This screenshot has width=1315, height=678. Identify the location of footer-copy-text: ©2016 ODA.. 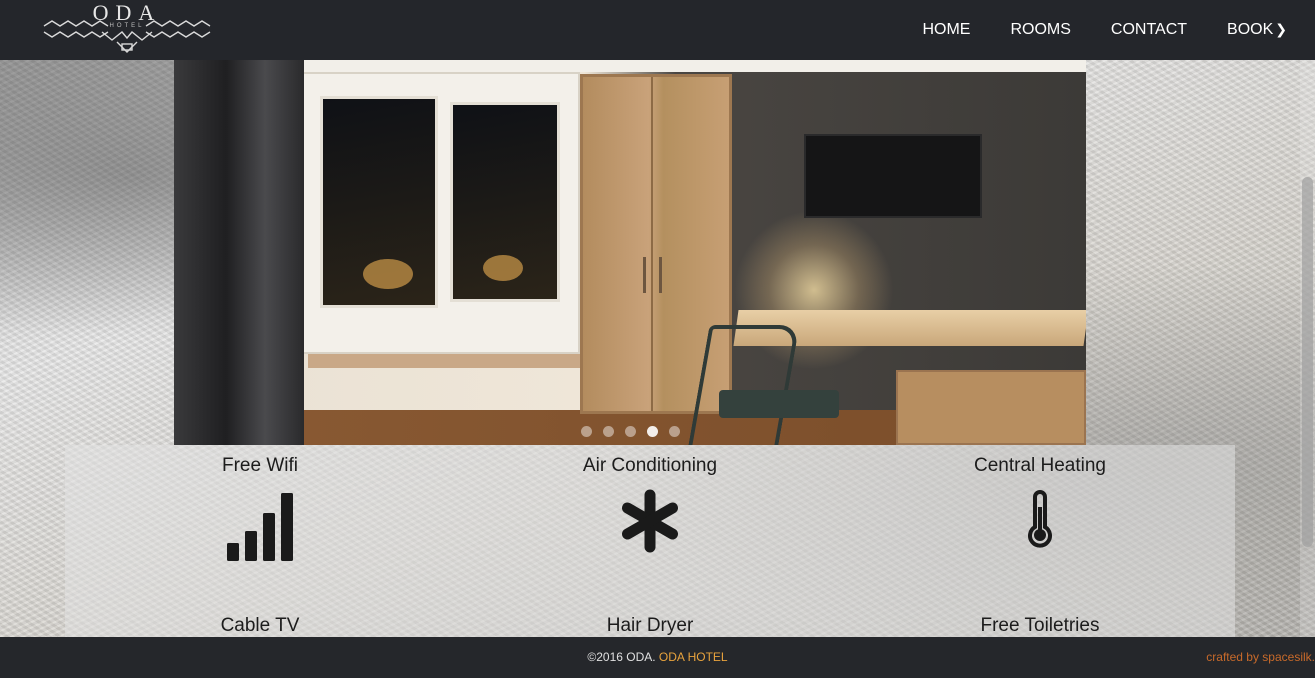
(623, 657).